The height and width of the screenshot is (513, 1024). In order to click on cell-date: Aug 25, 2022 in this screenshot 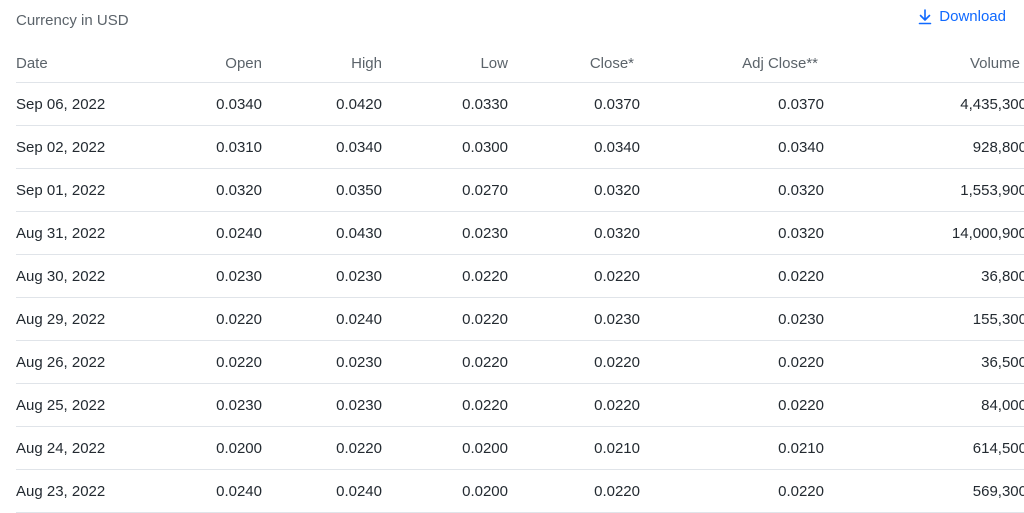, I will do `click(96, 405)`.